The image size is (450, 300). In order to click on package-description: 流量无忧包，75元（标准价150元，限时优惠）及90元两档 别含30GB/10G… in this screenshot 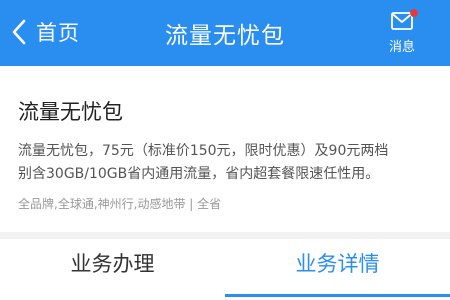, I will do `click(234, 163)`.